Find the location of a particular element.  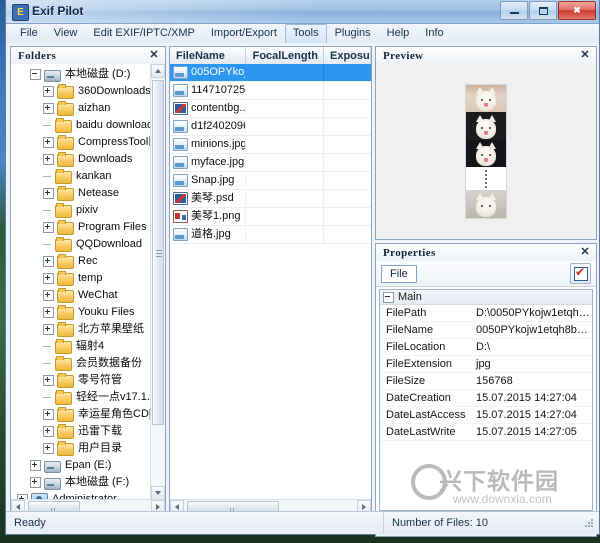

tree-node: QQDownload is located at coordinates (81, 244).